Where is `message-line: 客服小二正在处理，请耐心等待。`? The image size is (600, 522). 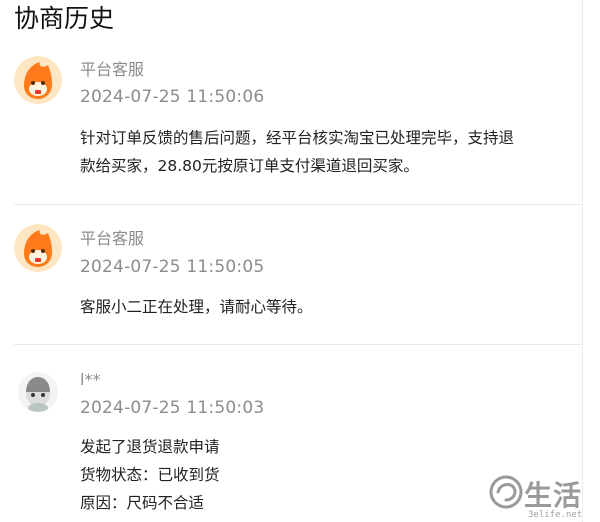
message-line: 客服小二正在处理，请耐心等待。 is located at coordinates (196, 307).